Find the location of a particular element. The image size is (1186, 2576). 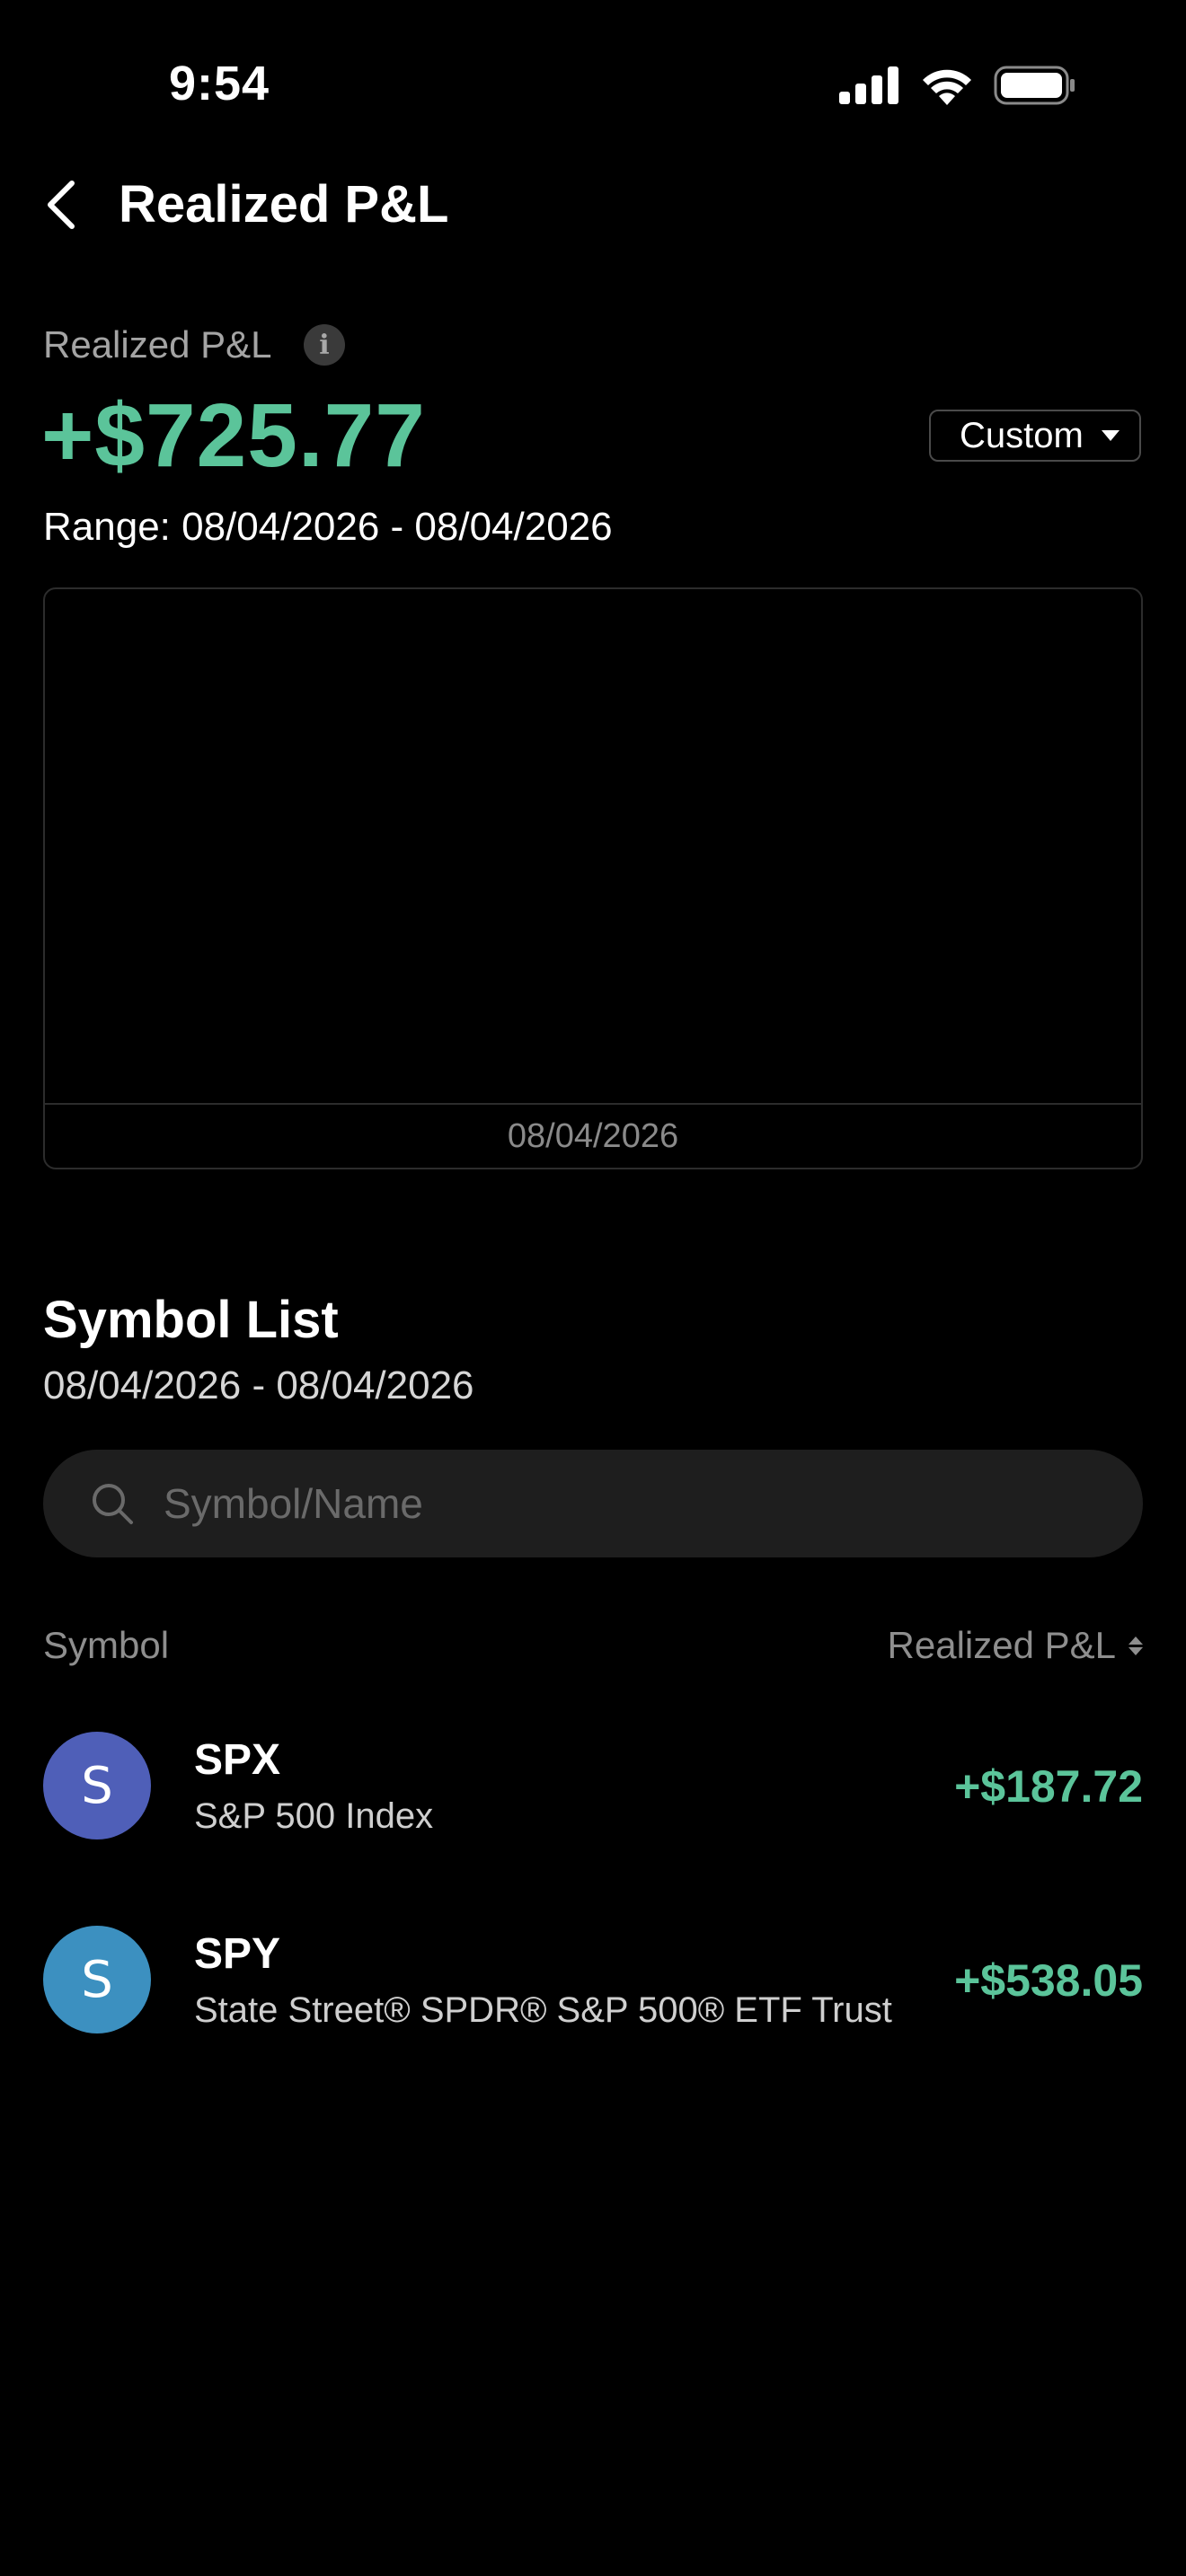

search-input is located at coordinates (568, 1503).